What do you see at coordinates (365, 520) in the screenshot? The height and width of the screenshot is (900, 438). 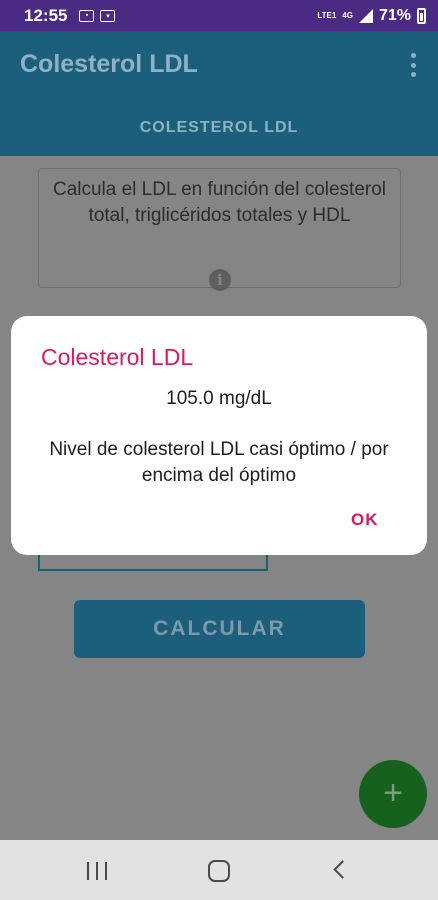 I see `ok-button: OK` at bounding box center [365, 520].